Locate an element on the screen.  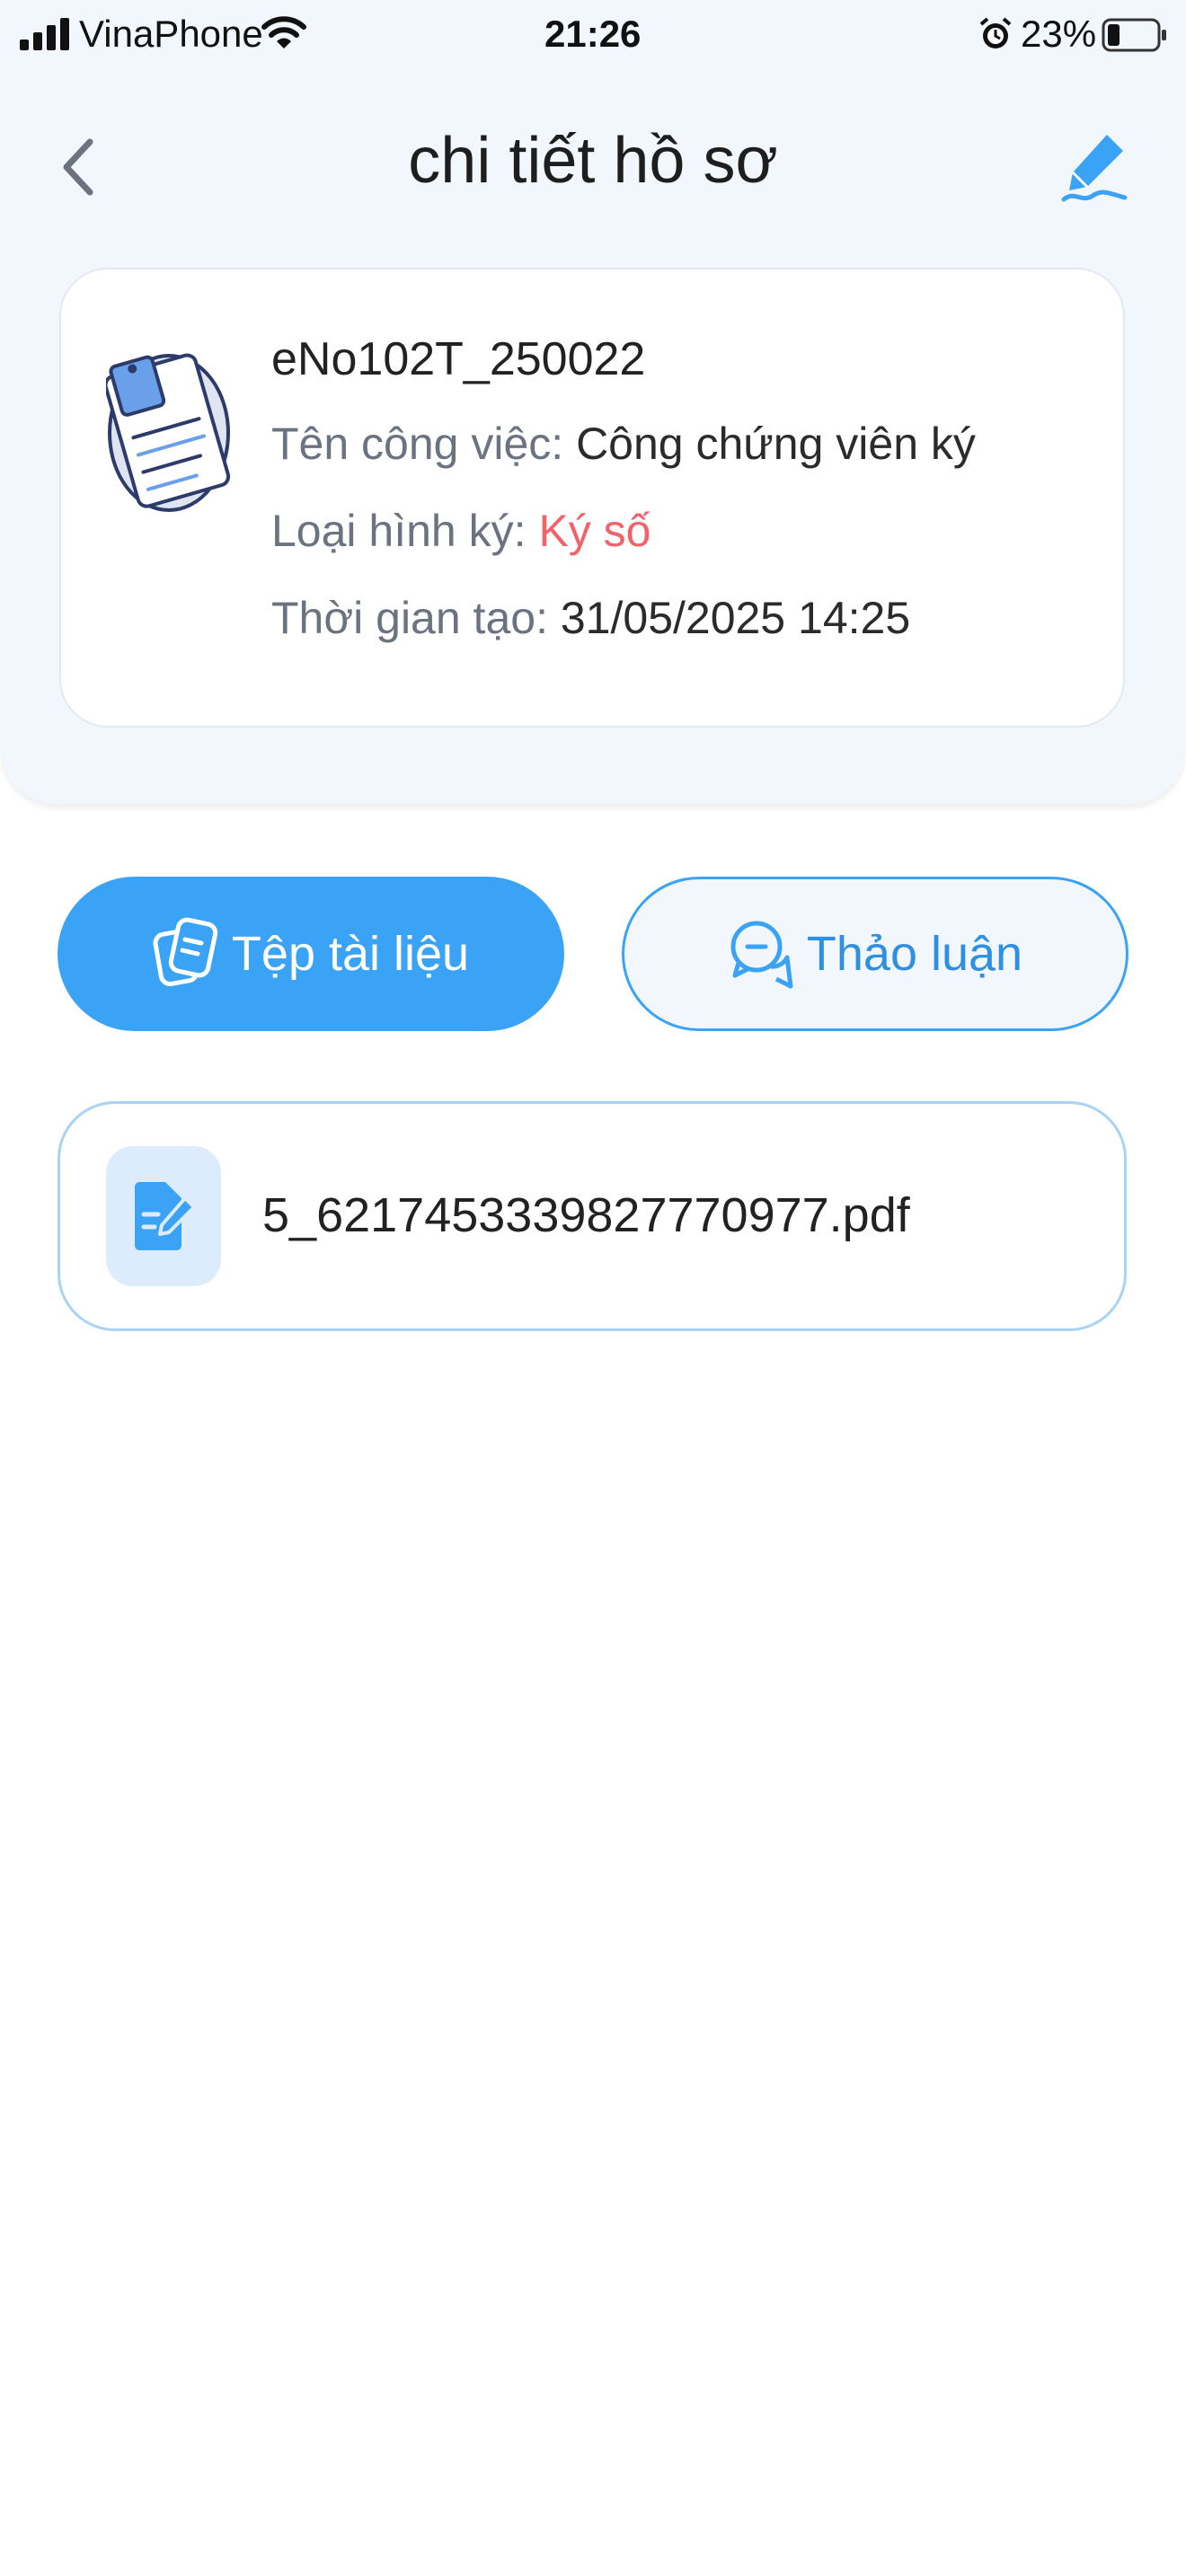
chat-bubbles-icon is located at coordinates (761, 955).